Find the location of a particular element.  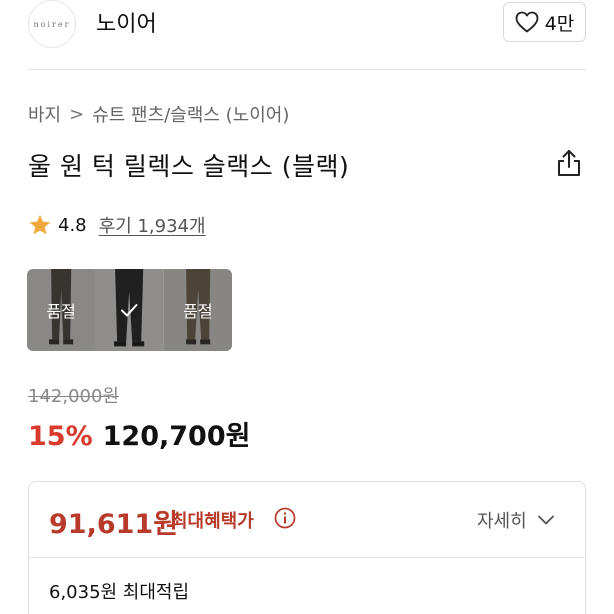

breadcrumb-item-slacks: 슈트 팬츠/슬랙스 (노이어) is located at coordinates (190, 114).